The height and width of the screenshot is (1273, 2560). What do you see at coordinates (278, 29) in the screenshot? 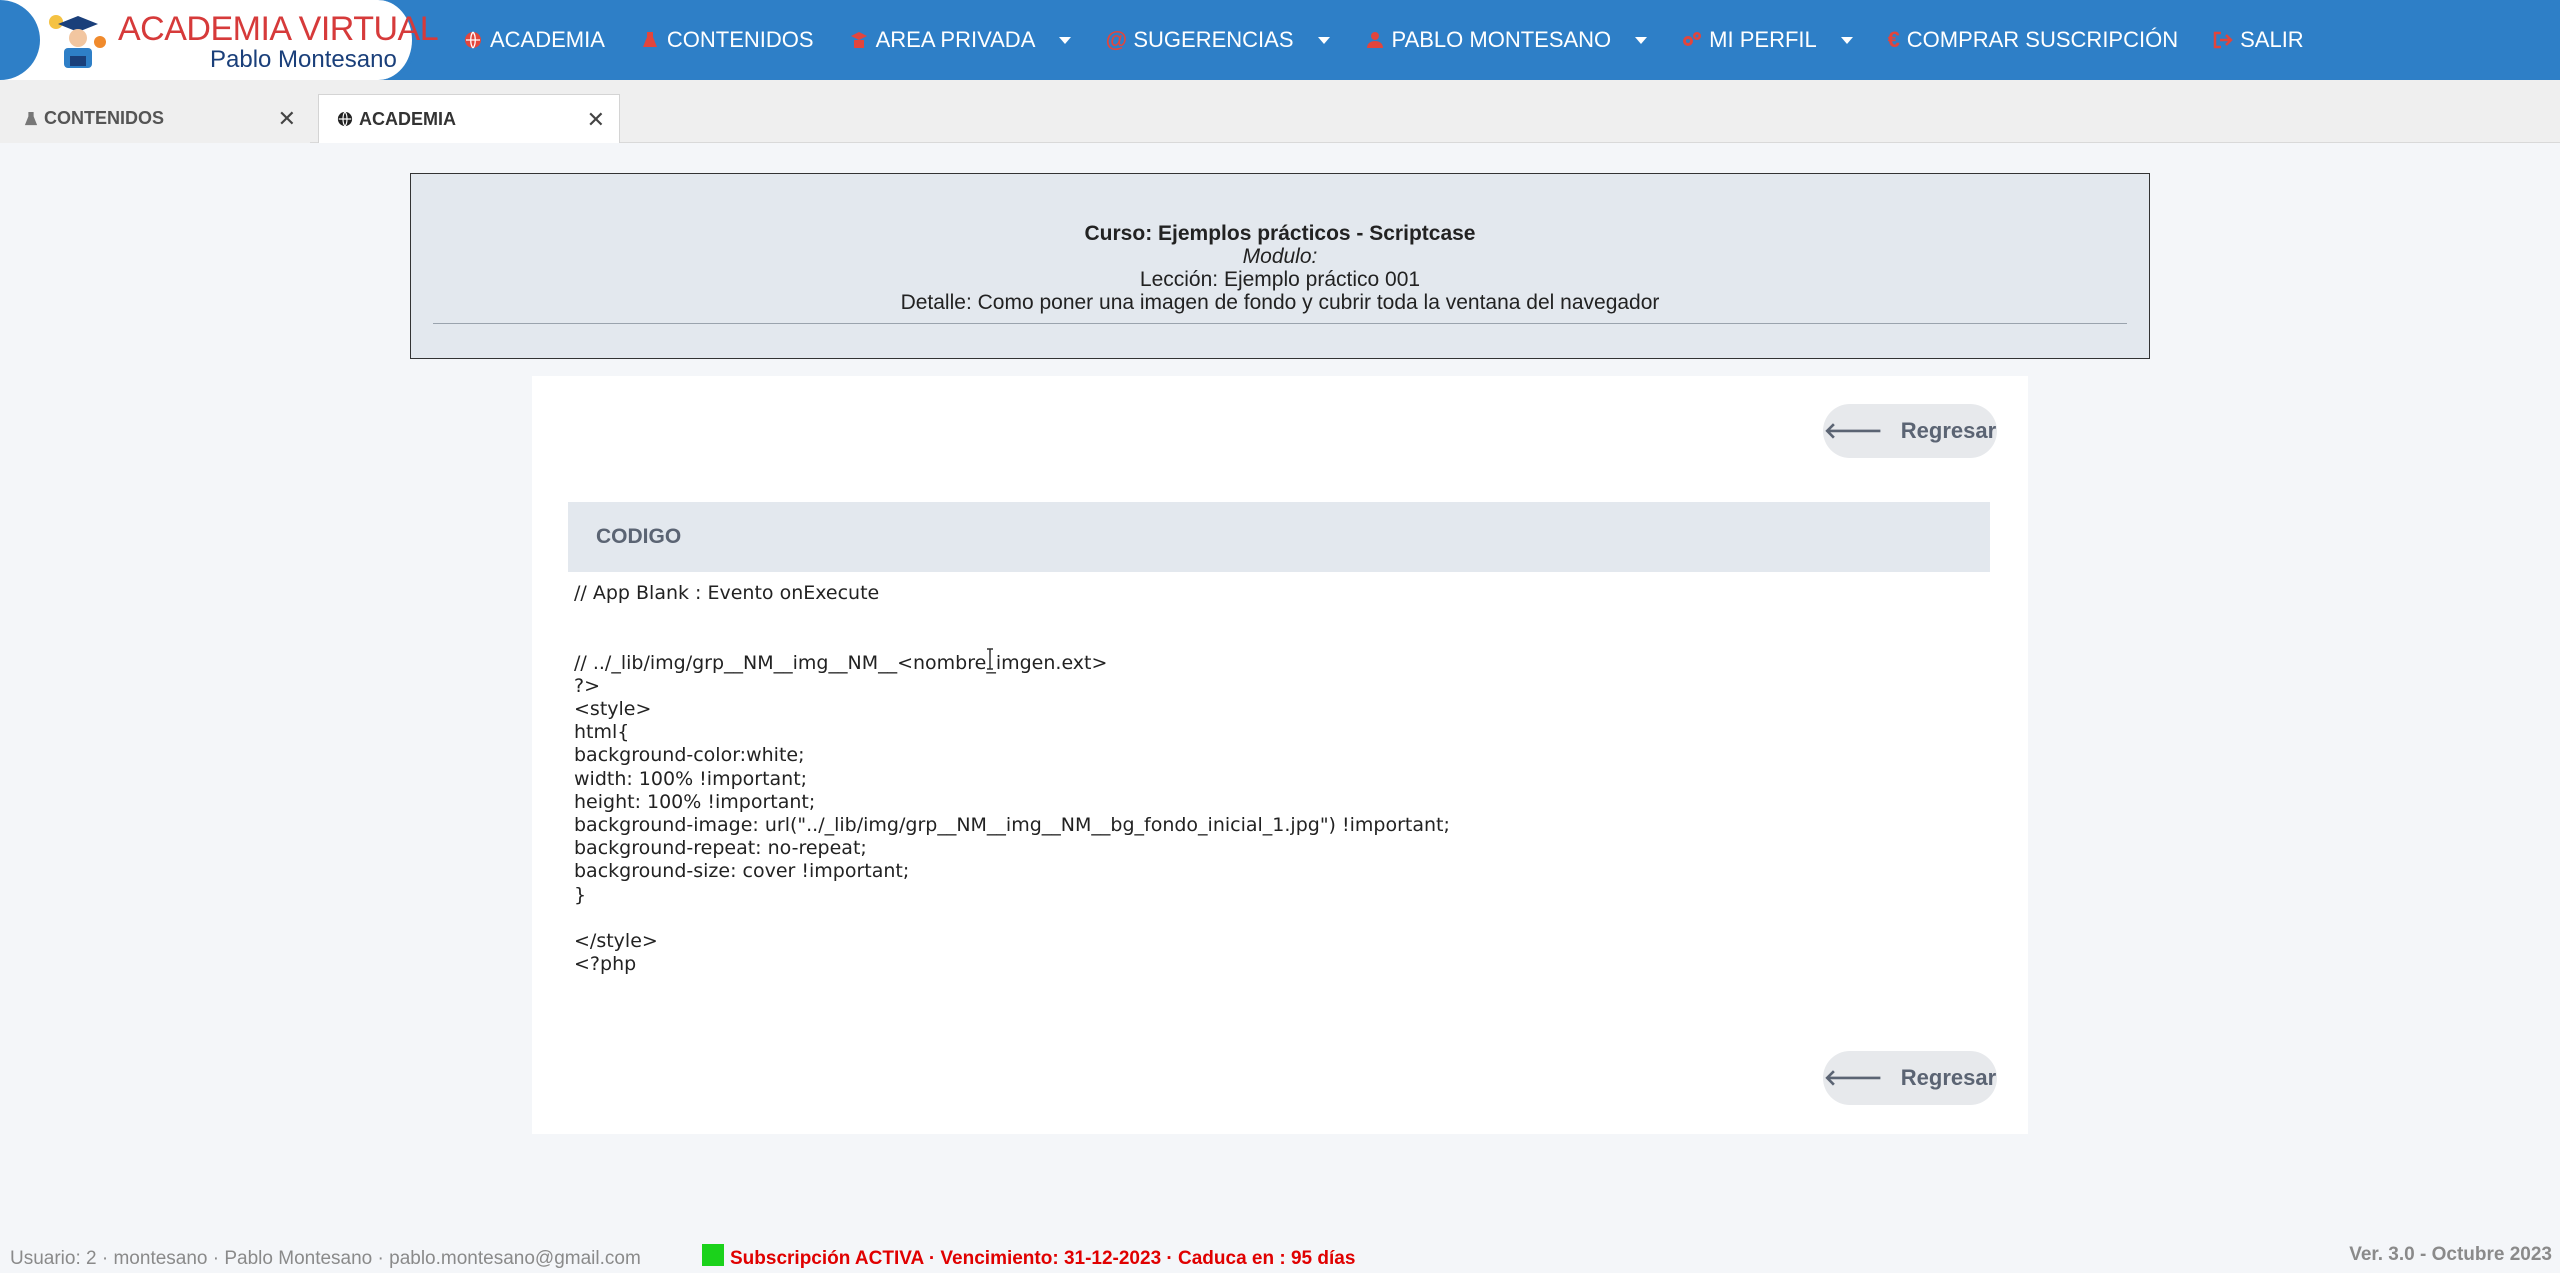
I see `brand-title: ACADEMIA VIRTUAL` at bounding box center [278, 29].